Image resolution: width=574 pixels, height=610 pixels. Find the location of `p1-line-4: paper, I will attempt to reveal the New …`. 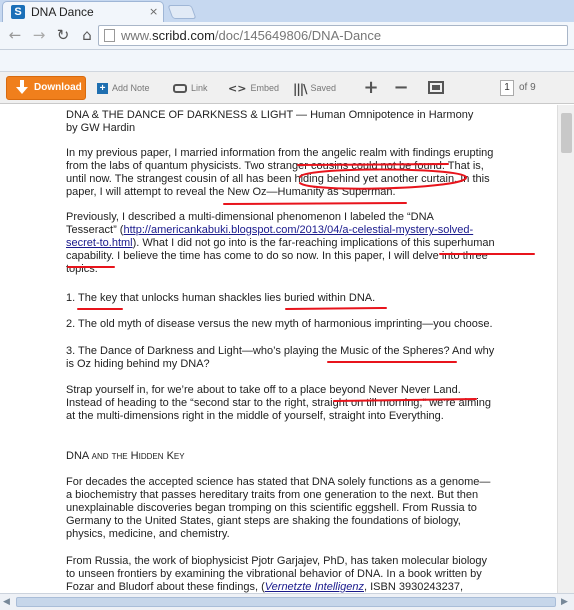

p1-line-4: paper, I will attempt to reveal the New … is located at coordinates (231, 192).